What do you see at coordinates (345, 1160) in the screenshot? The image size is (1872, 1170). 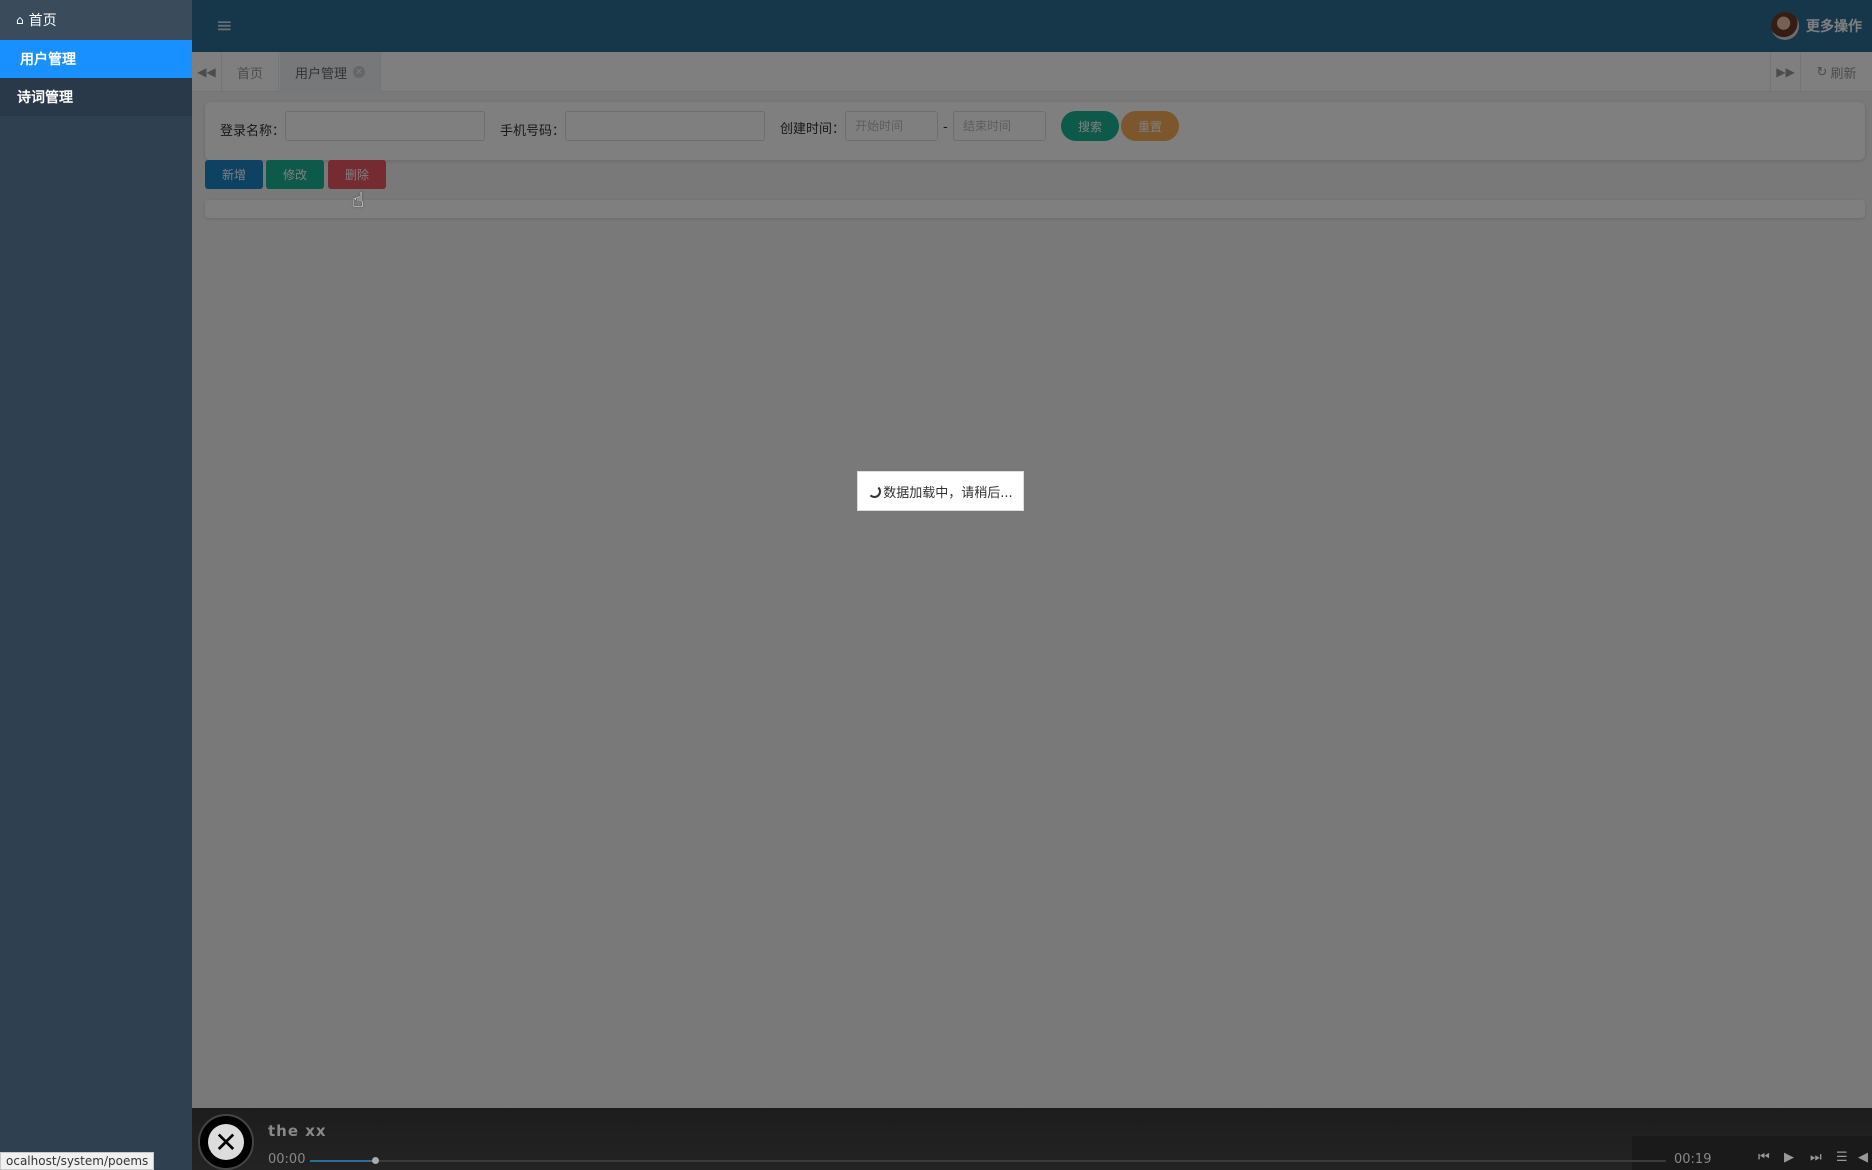 I see `progress-fill` at bounding box center [345, 1160].